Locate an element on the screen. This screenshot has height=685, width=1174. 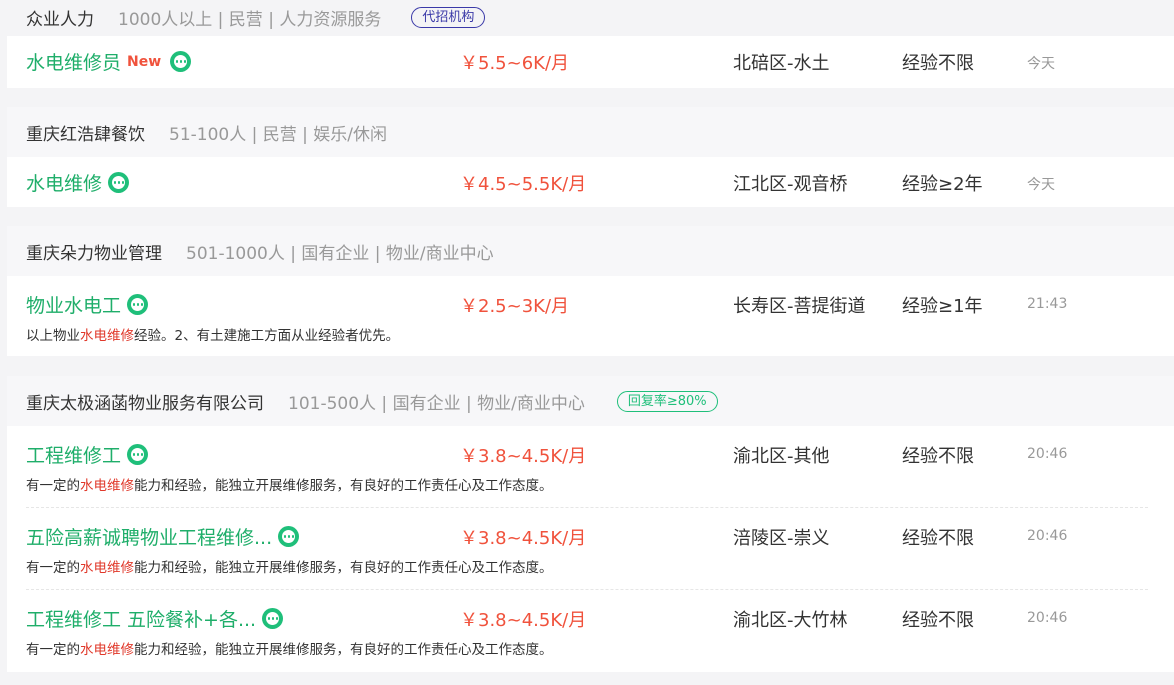
company-meta: 51-100人 | 民营 | 娱乐/休闲 is located at coordinates (278, 134).